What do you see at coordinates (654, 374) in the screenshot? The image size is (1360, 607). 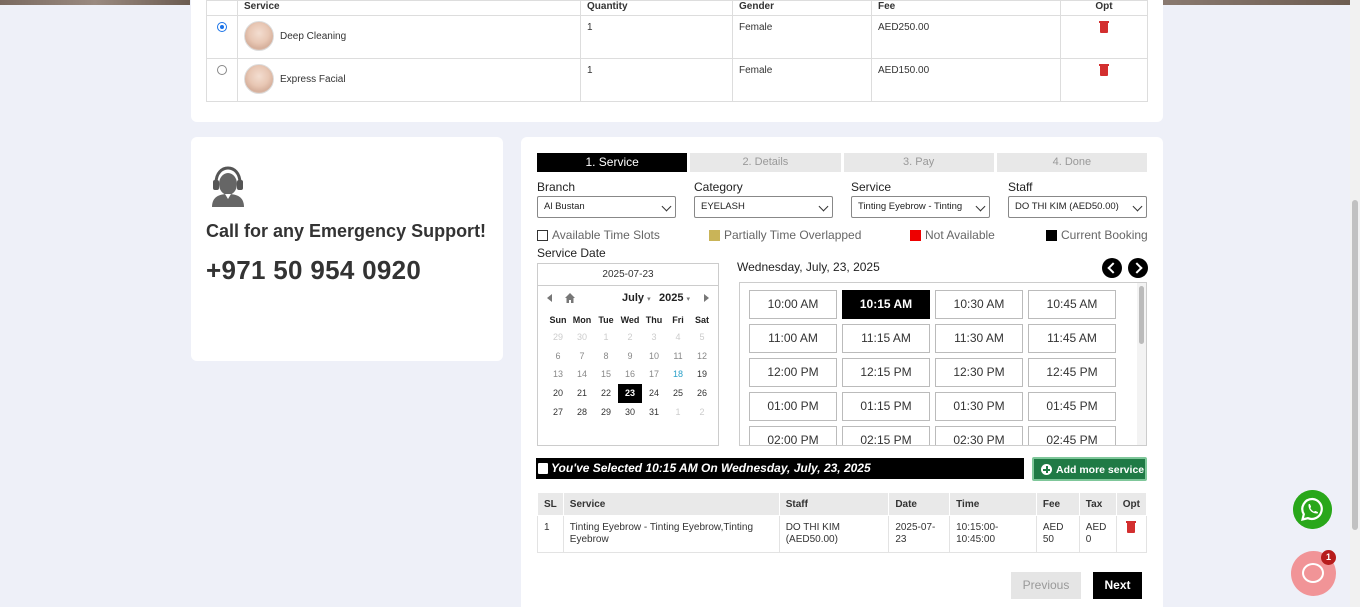 I see `calendar-day: 17` at bounding box center [654, 374].